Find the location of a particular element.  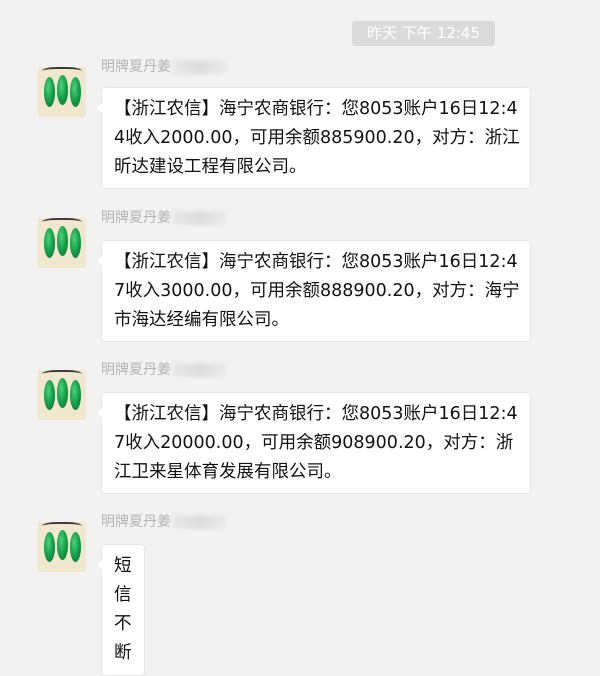

message-bubble: 短信不断 is located at coordinates (120, 610).